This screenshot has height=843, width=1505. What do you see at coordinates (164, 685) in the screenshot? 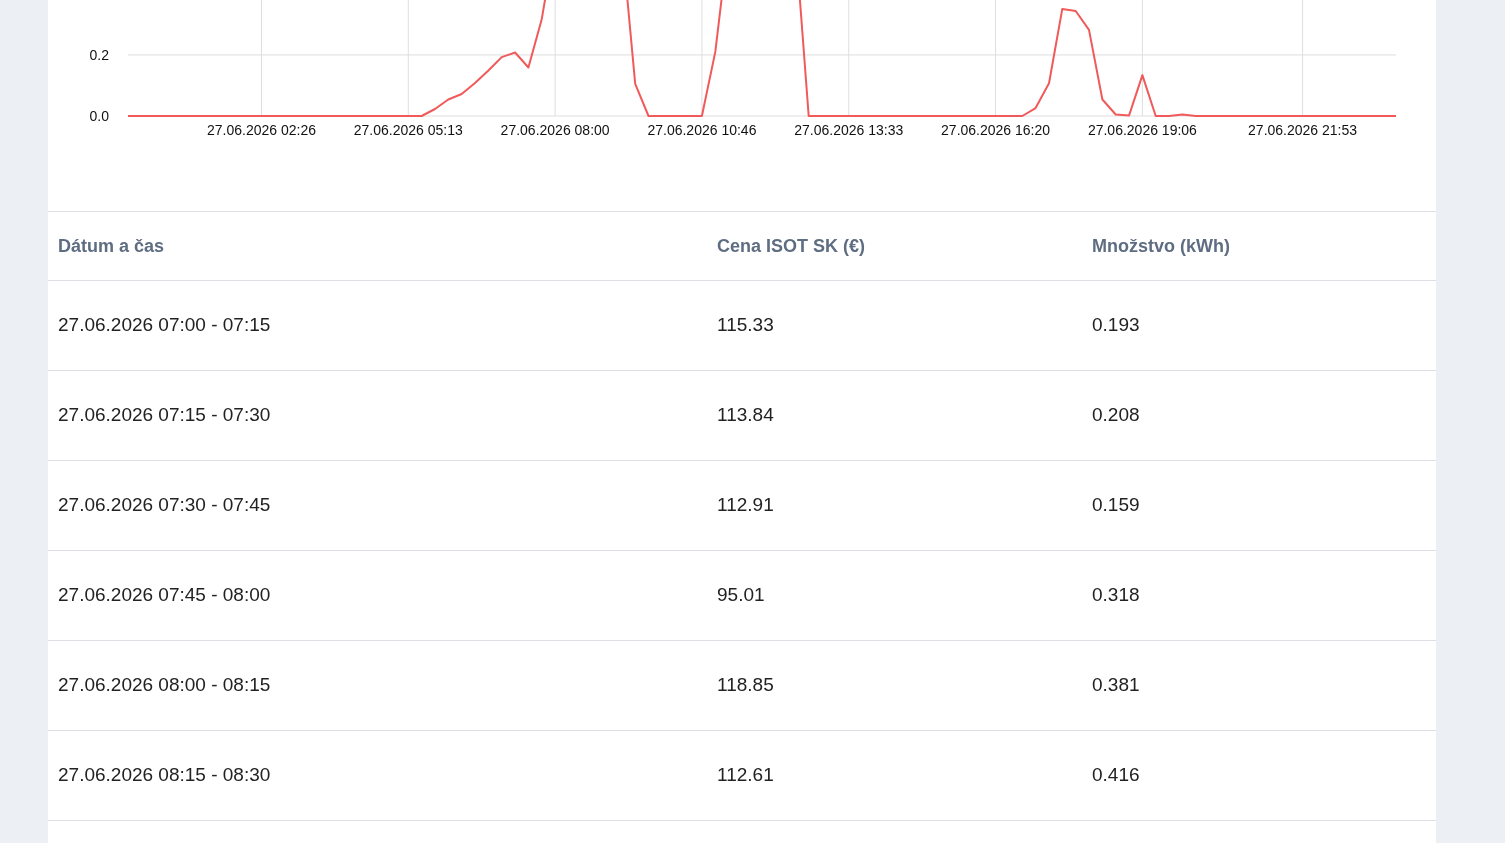
I see `table-cell: 27.06.2026 08:00 - 08:15` at bounding box center [164, 685].